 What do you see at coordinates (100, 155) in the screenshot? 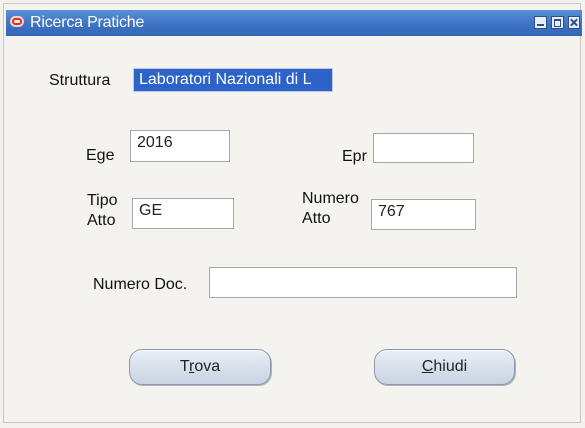
I see `ege-label: Ege` at bounding box center [100, 155].